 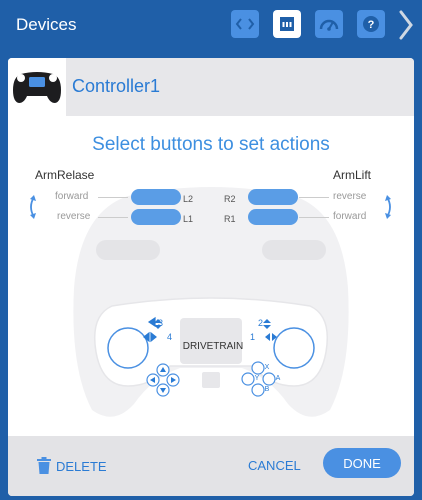 I want to click on l1-label: L1, so click(x=188, y=219).